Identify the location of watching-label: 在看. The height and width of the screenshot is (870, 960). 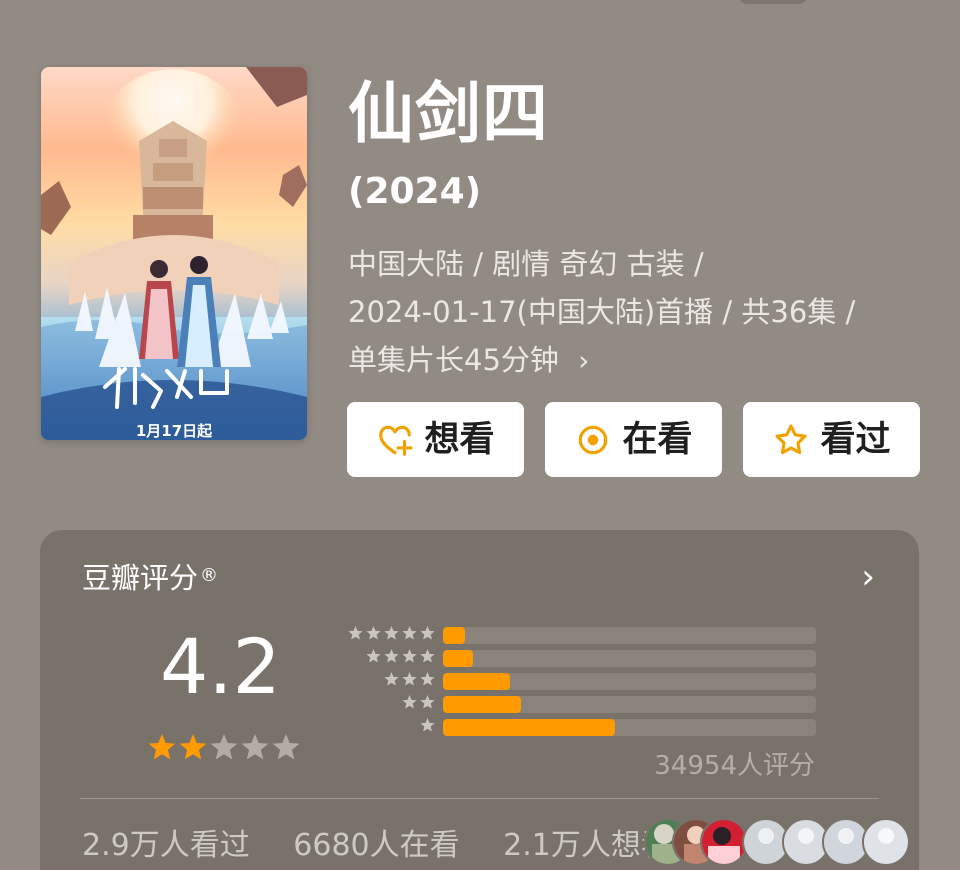
(657, 439).